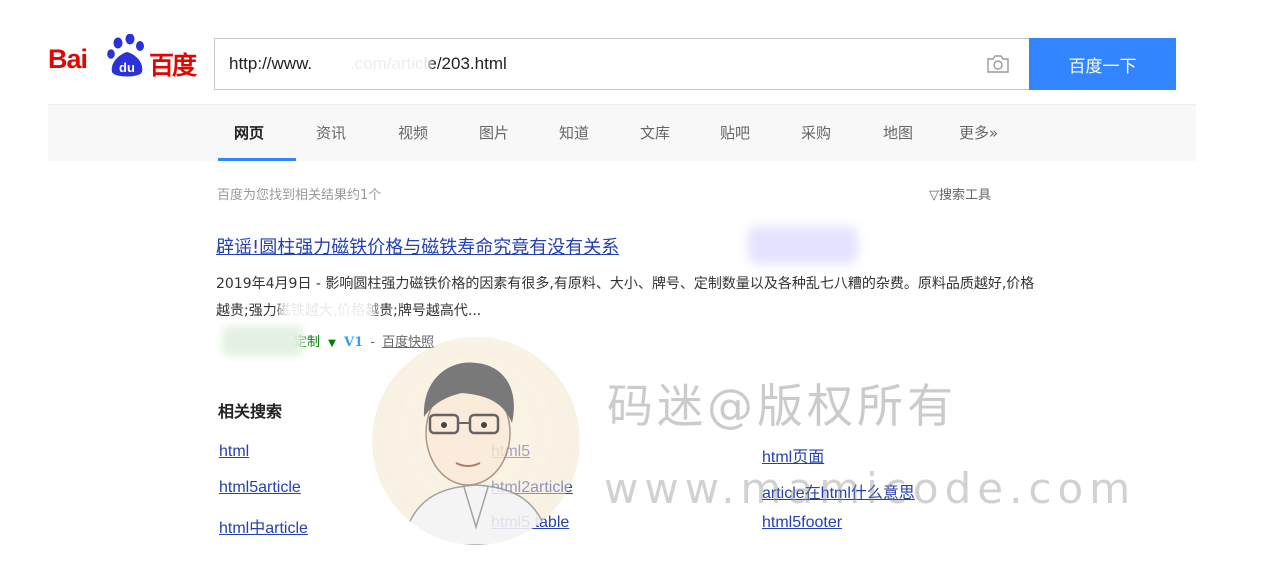 The width and height of the screenshot is (1261, 574). I want to click on paw-icon: du, so click(125, 55).